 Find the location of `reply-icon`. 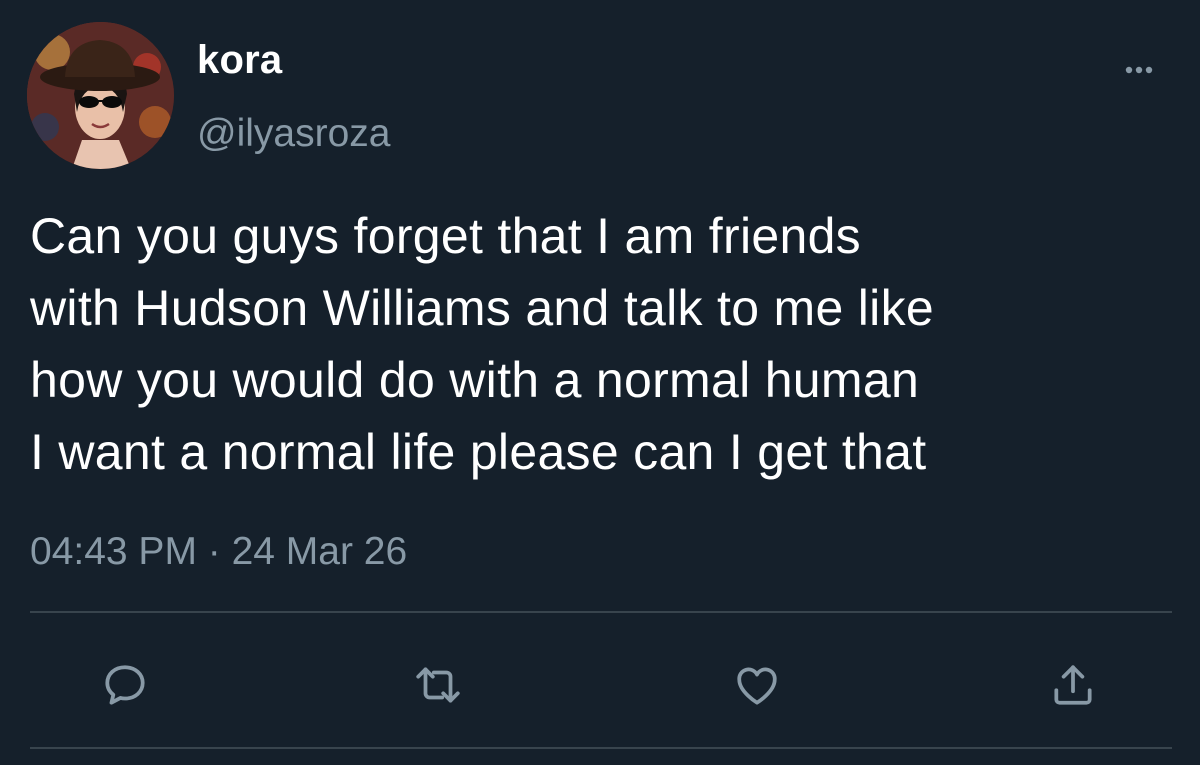

reply-icon is located at coordinates (125, 685).